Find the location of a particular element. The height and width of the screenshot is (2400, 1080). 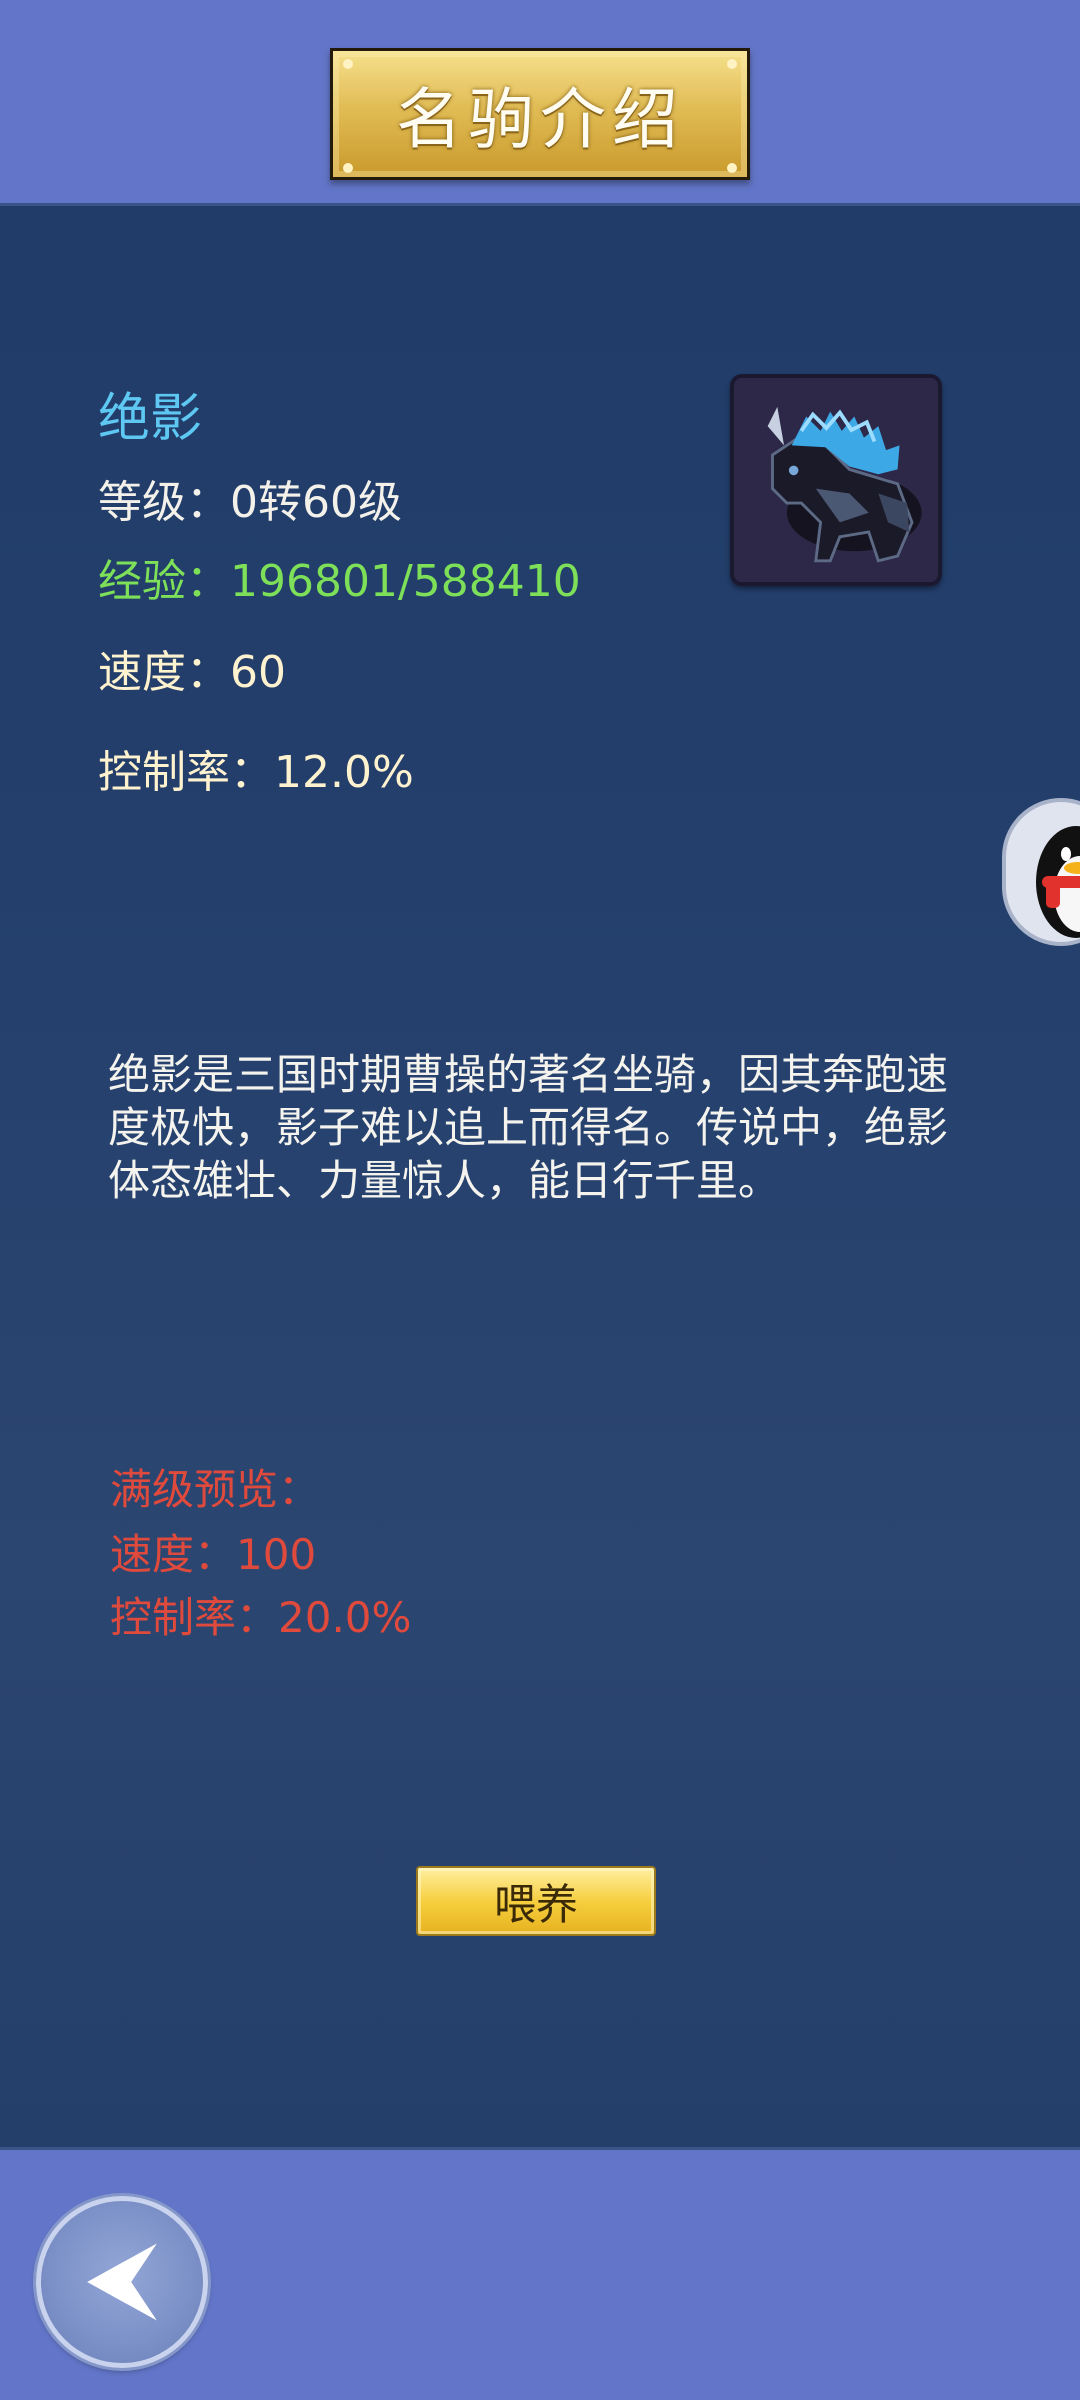

max-level-control-rate: 控制率：20.0% is located at coordinates (261, 1617).